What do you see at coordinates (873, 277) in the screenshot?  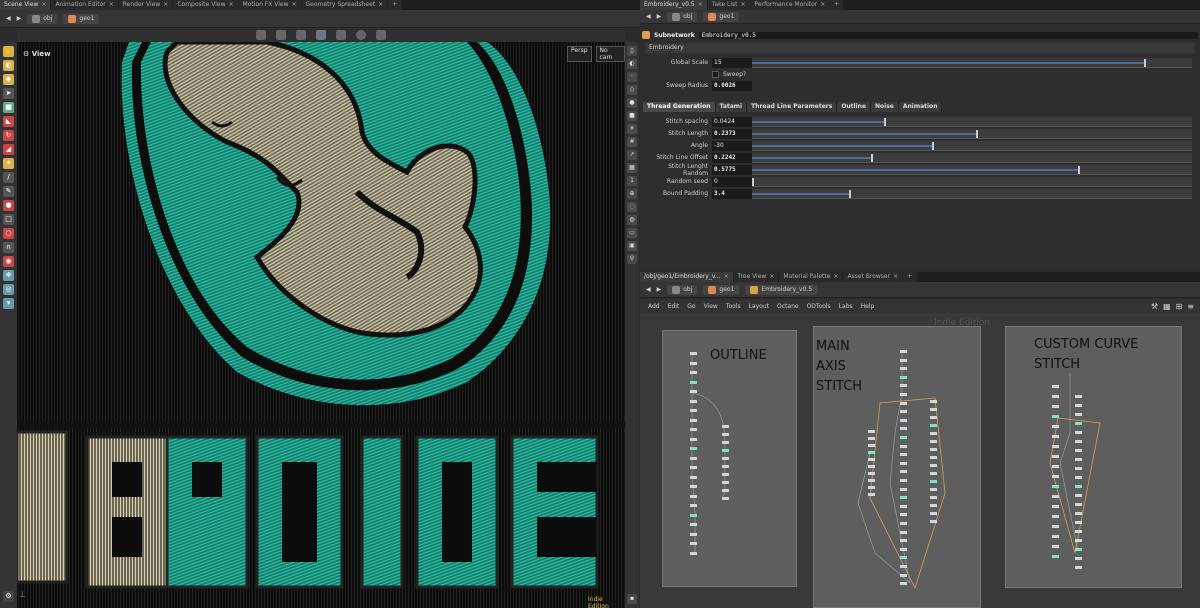 I see `tab-asset-browser: Asset Browser ×` at bounding box center [873, 277].